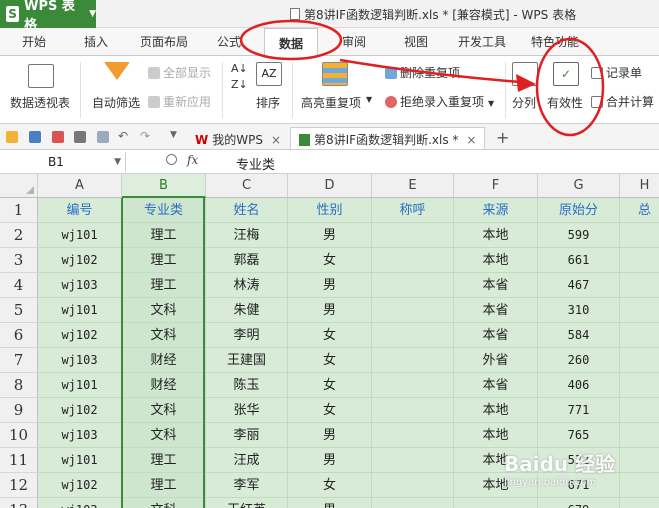  Describe the element at coordinates (164, 385) in the screenshot. I see `table-cell: 财经` at that location.